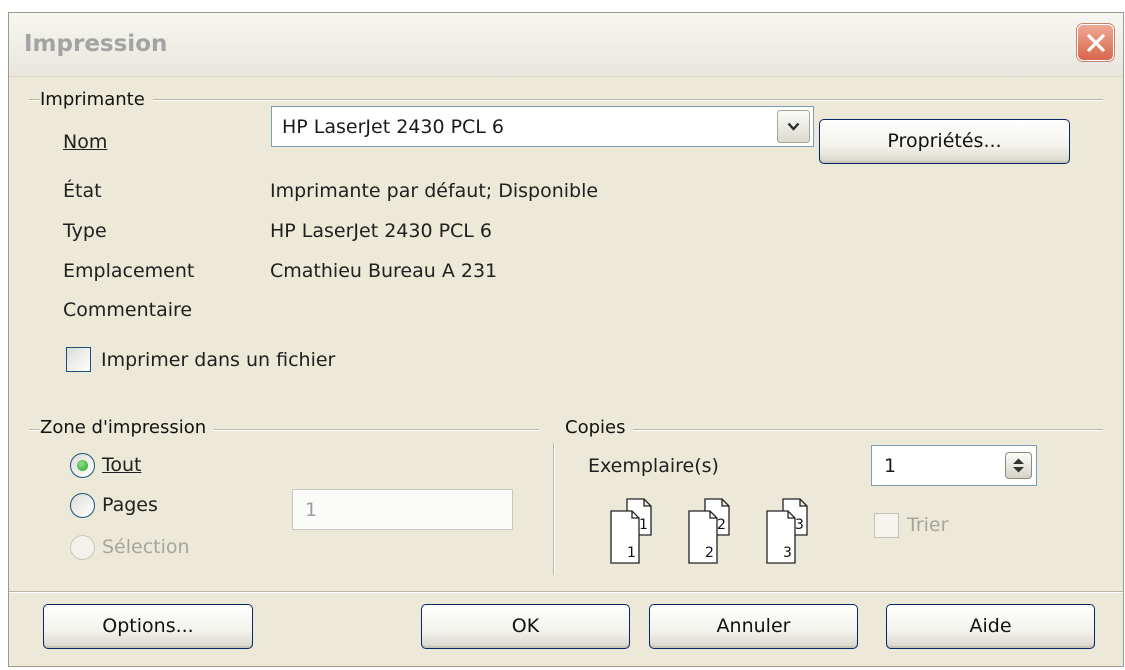  What do you see at coordinates (542, 126) in the screenshot?
I see `printer-name-combobox: HP LaserJet 2430 PCL 6` at bounding box center [542, 126].